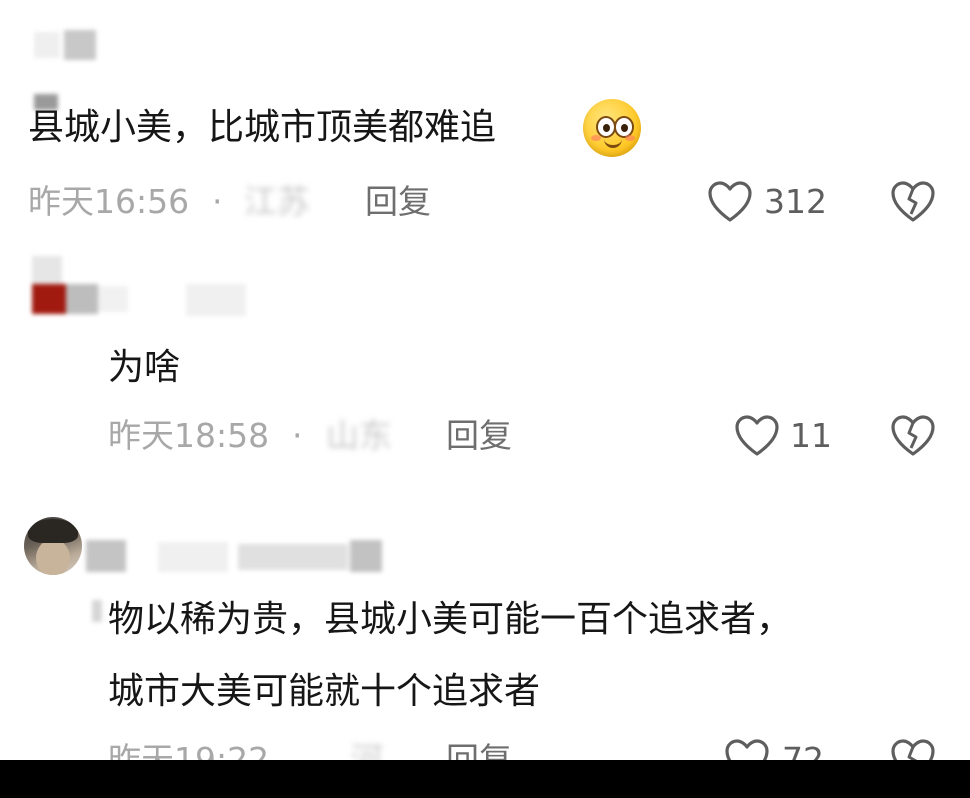 The width and height of the screenshot is (970, 798). Describe the element at coordinates (612, 128) in the screenshot. I see `smiley-emoji-icon` at that location.